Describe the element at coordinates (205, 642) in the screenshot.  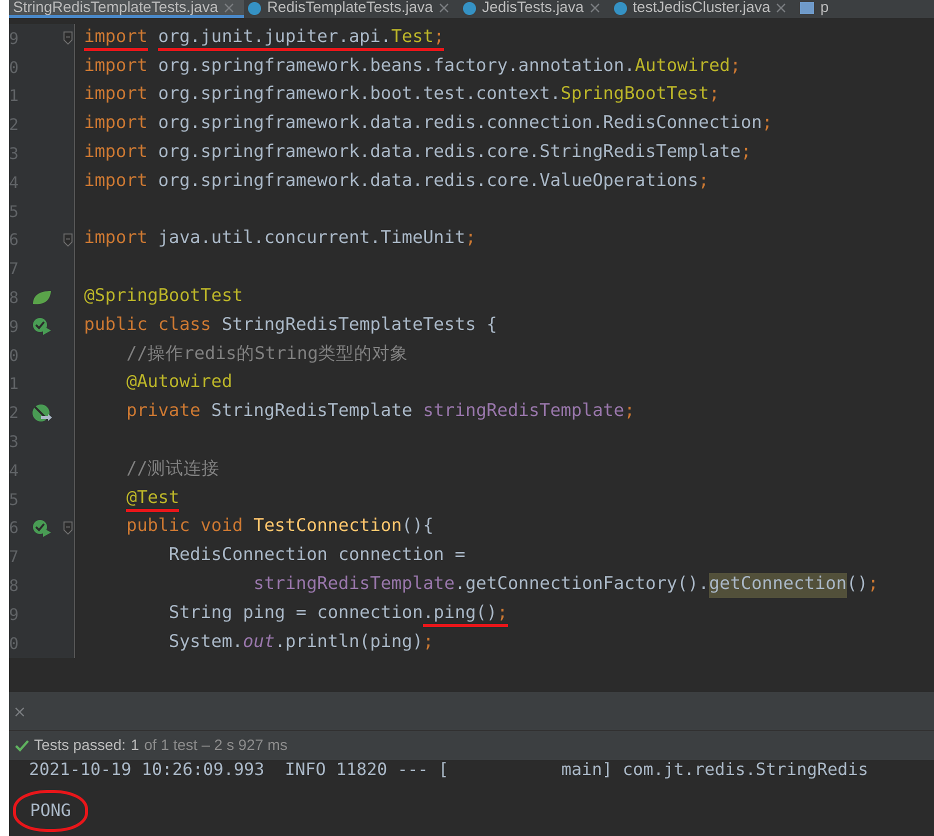
I see `code-token: System.` at that location.